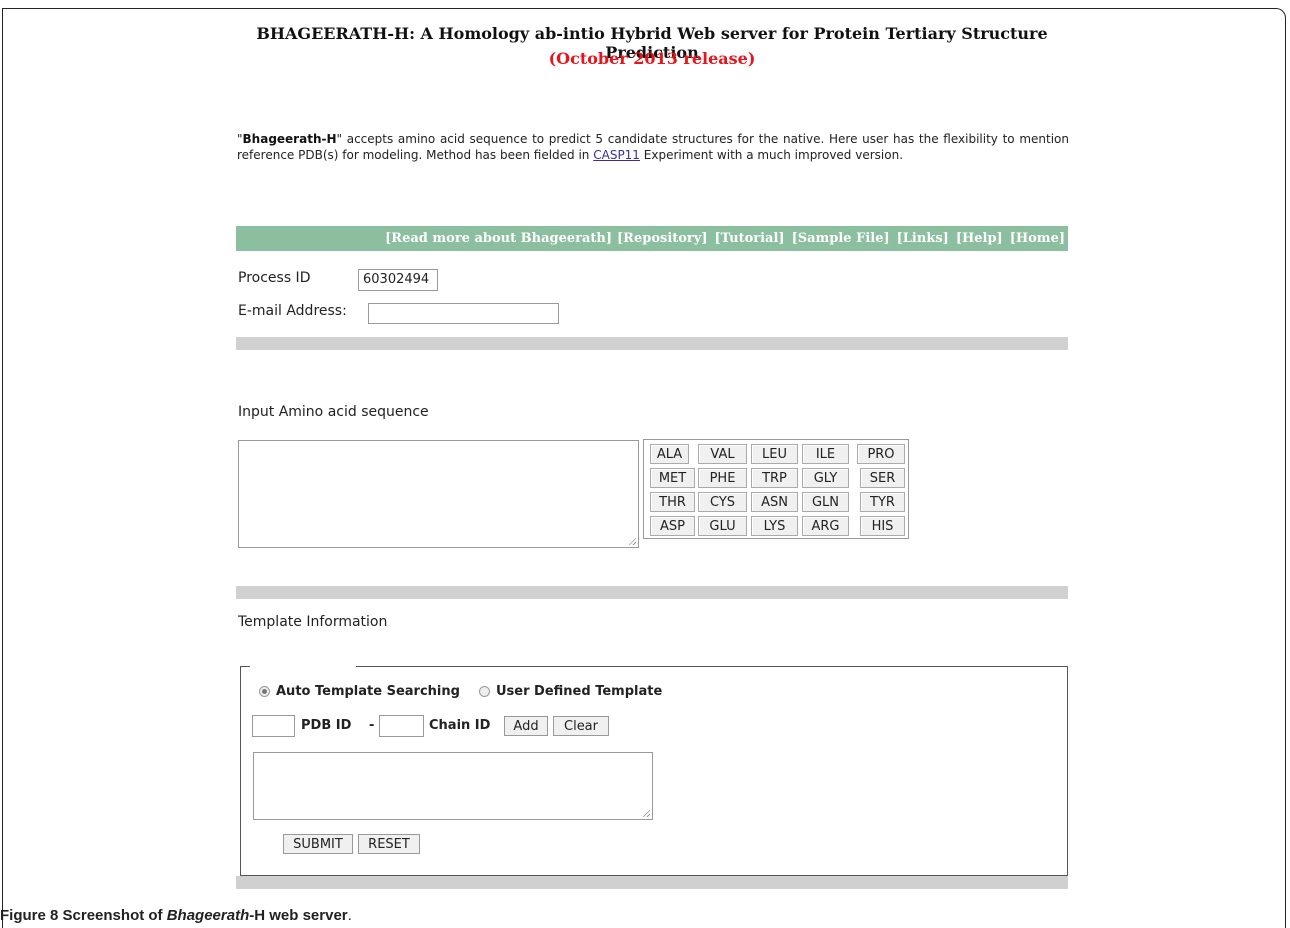  Describe the element at coordinates (438, 494) in the screenshot. I see `sequence-textarea` at that location.